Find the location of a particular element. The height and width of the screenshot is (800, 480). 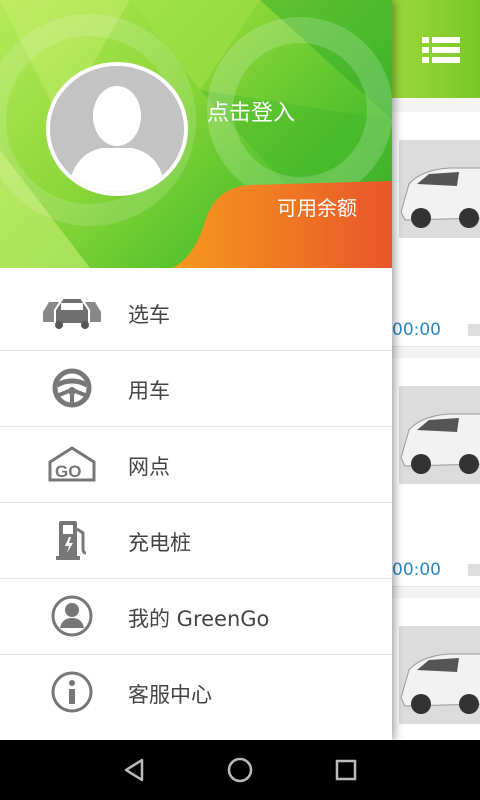

menu-item-stations: GO 网点 is located at coordinates (196, 465).